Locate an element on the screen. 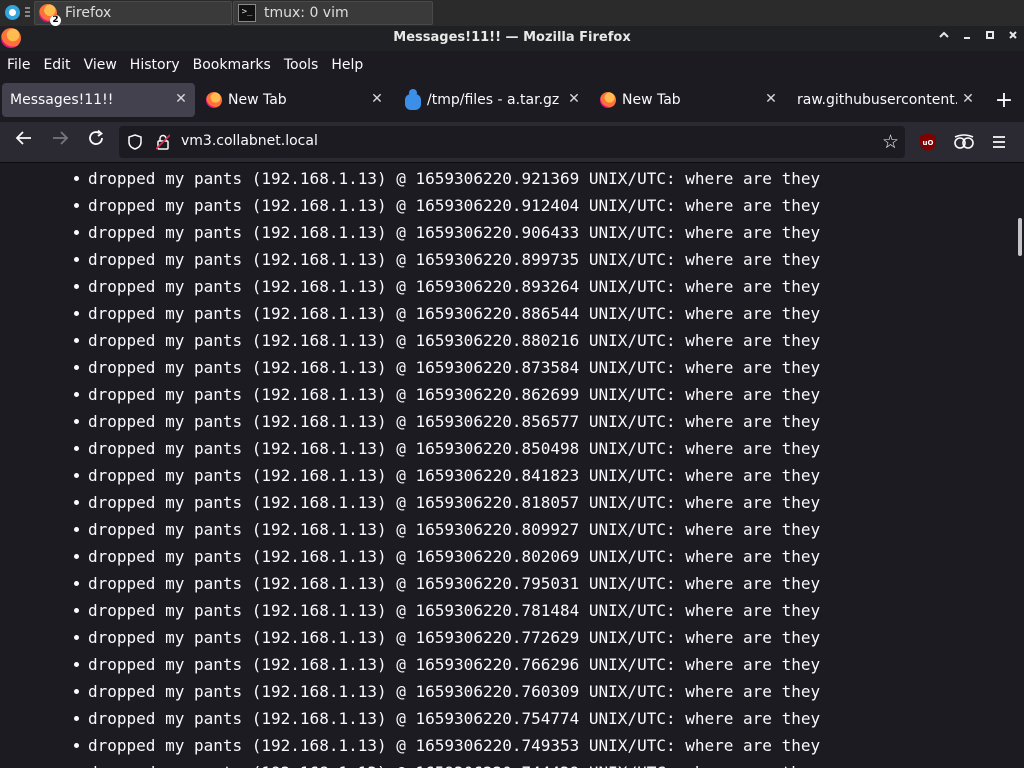  firefox-icon: 2 is located at coordinates (50, 15).